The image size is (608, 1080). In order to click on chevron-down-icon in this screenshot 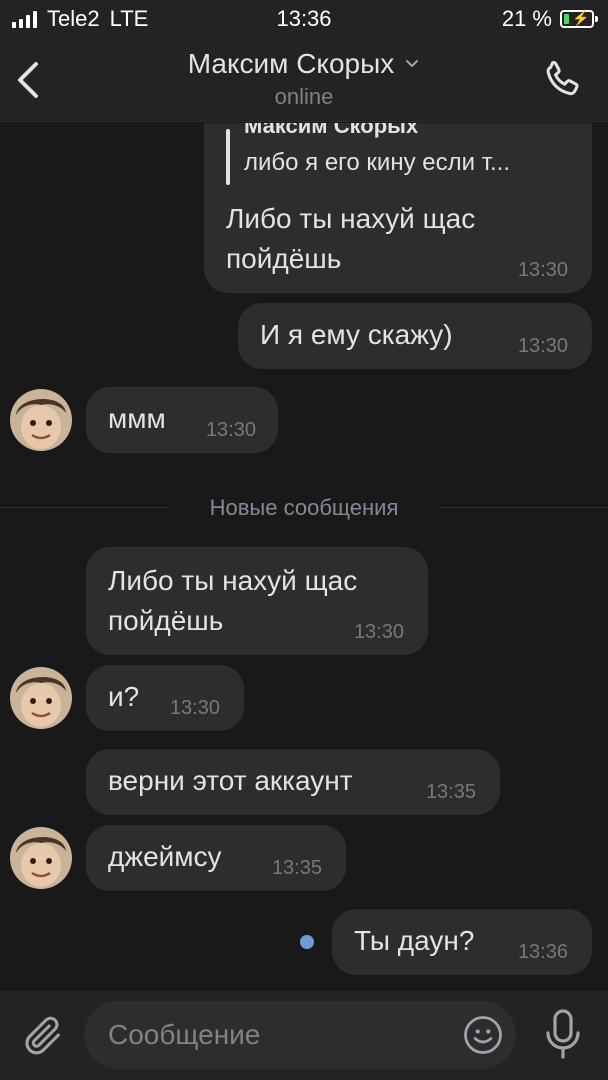, I will do `click(412, 63)`.